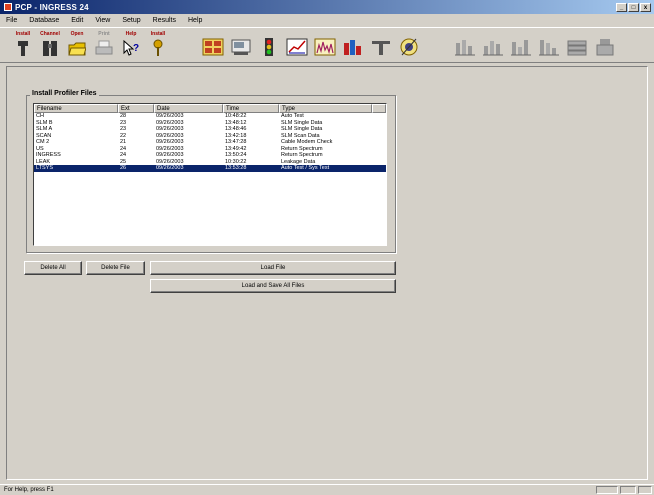 This screenshot has height=495, width=654. Describe the element at coordinates (188, 108) in the screenshot. I see `col-date: Date` at that location.